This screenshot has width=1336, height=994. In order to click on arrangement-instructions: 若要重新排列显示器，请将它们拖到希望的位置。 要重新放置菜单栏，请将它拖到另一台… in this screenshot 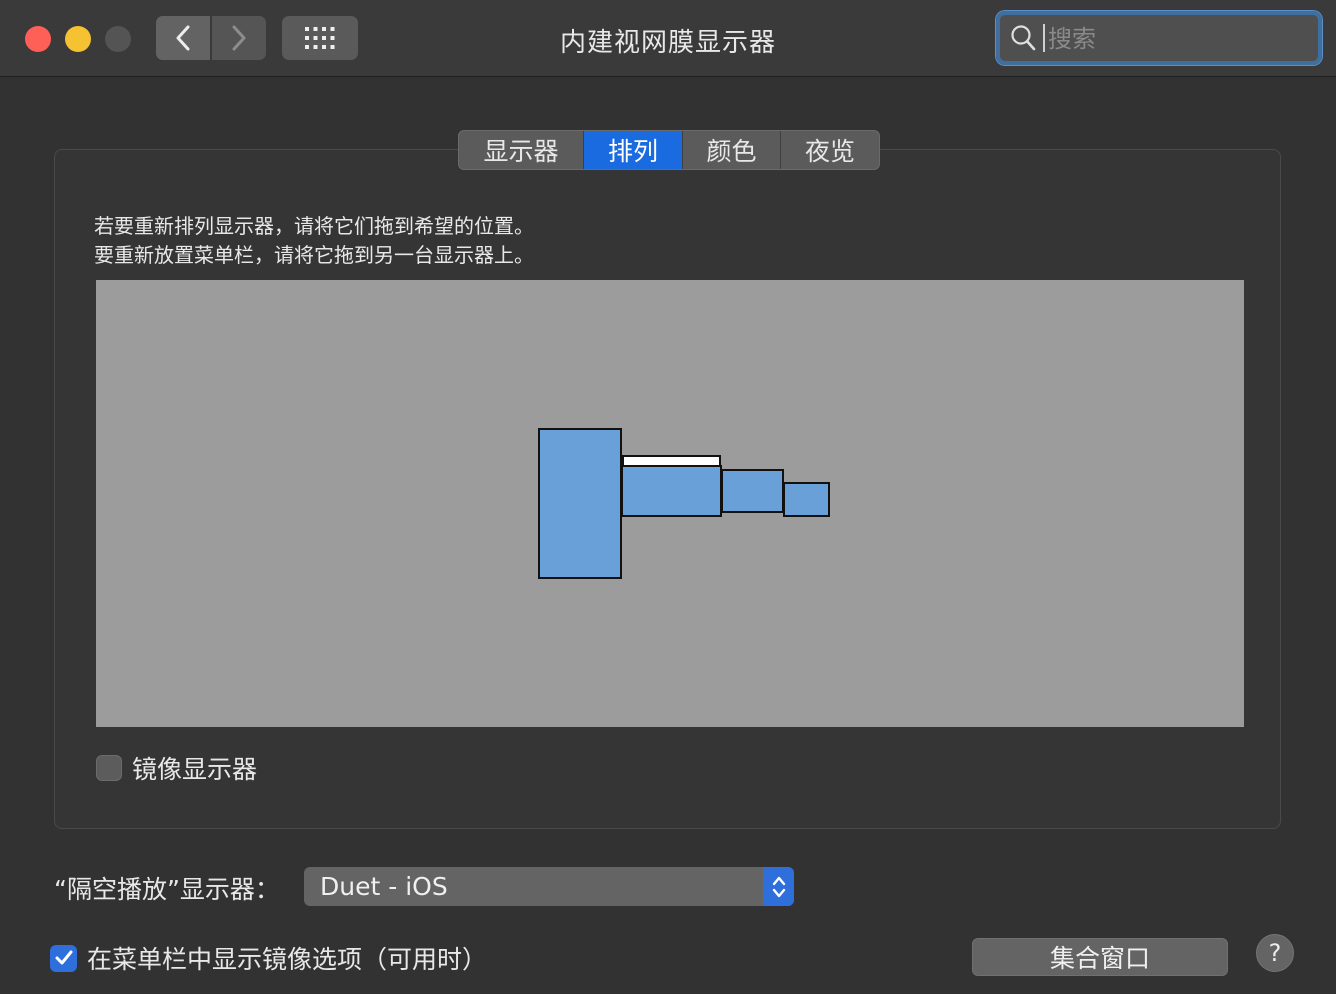, I will do `click(314, 241)`.